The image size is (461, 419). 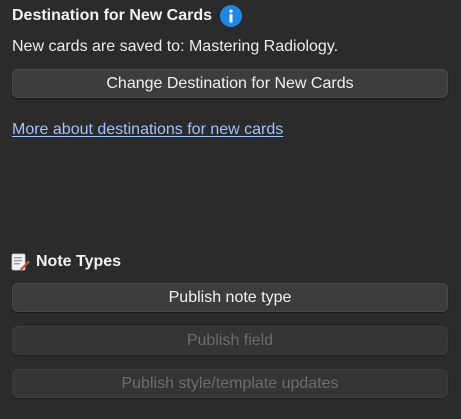 I want to click on destination-heading: Destination for New Cards, so click(x=230, y=16).